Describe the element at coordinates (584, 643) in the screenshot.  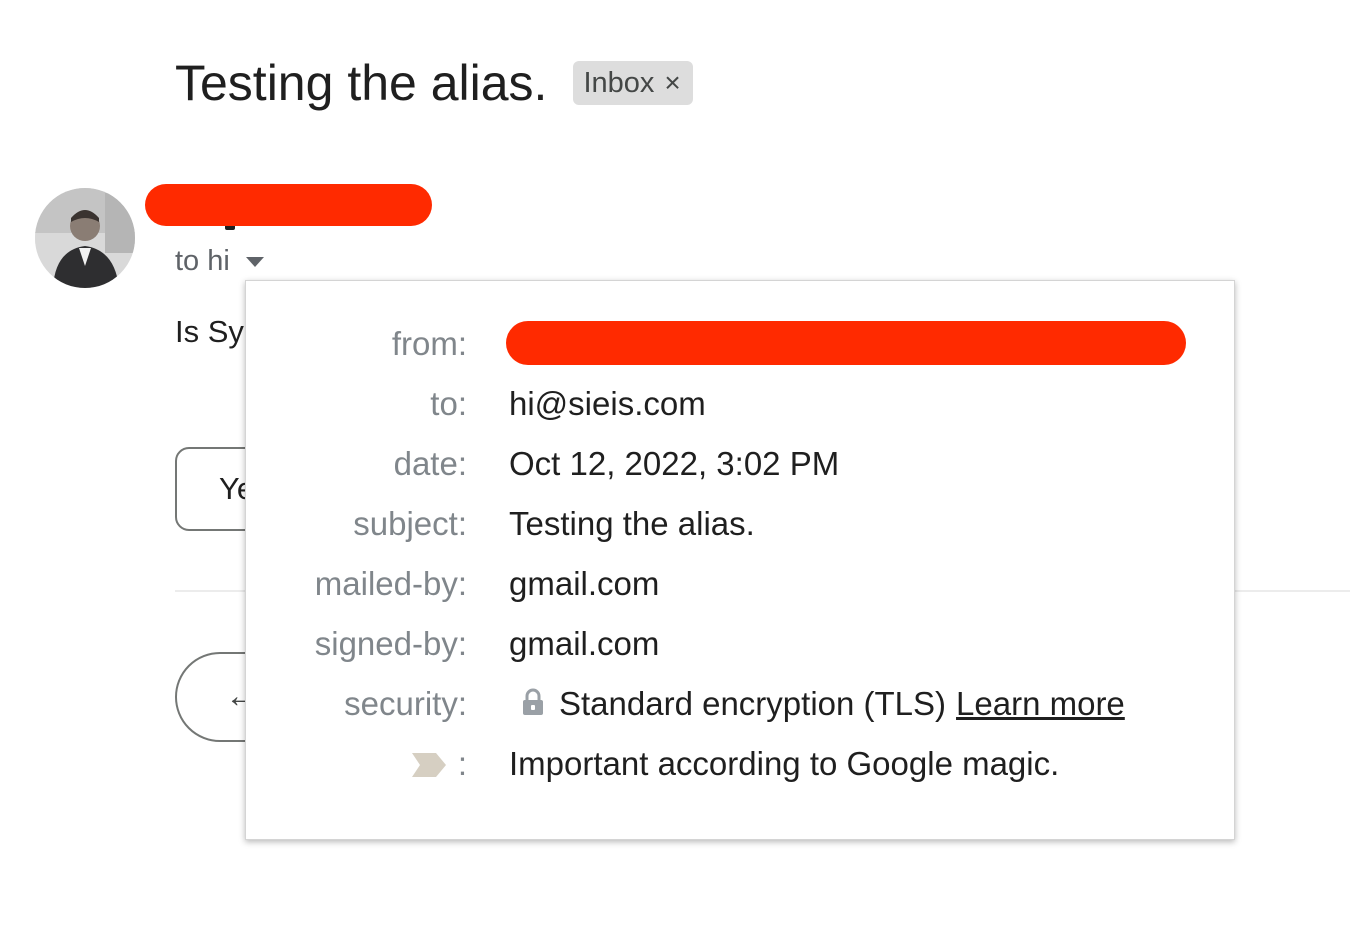
I see `signed-by-value: gmail.com` at that location.